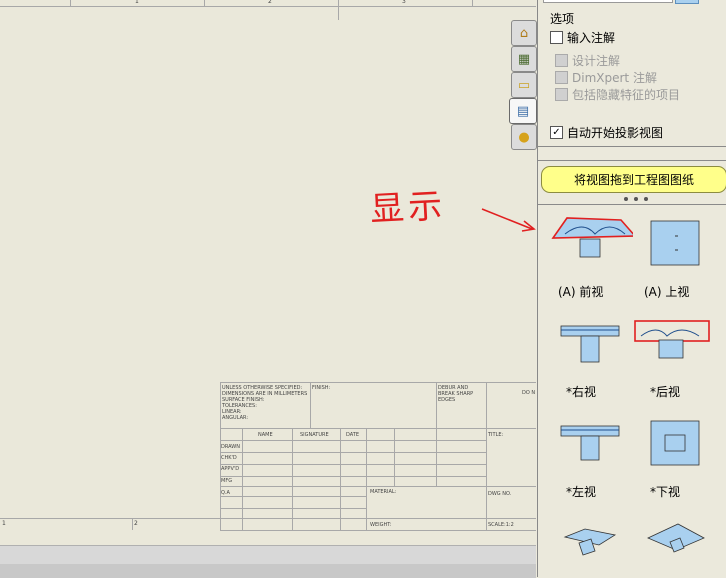 This screenshot has height=578, width=726. I want to click on handwritten-annotation: 显示, so click(408, 208).